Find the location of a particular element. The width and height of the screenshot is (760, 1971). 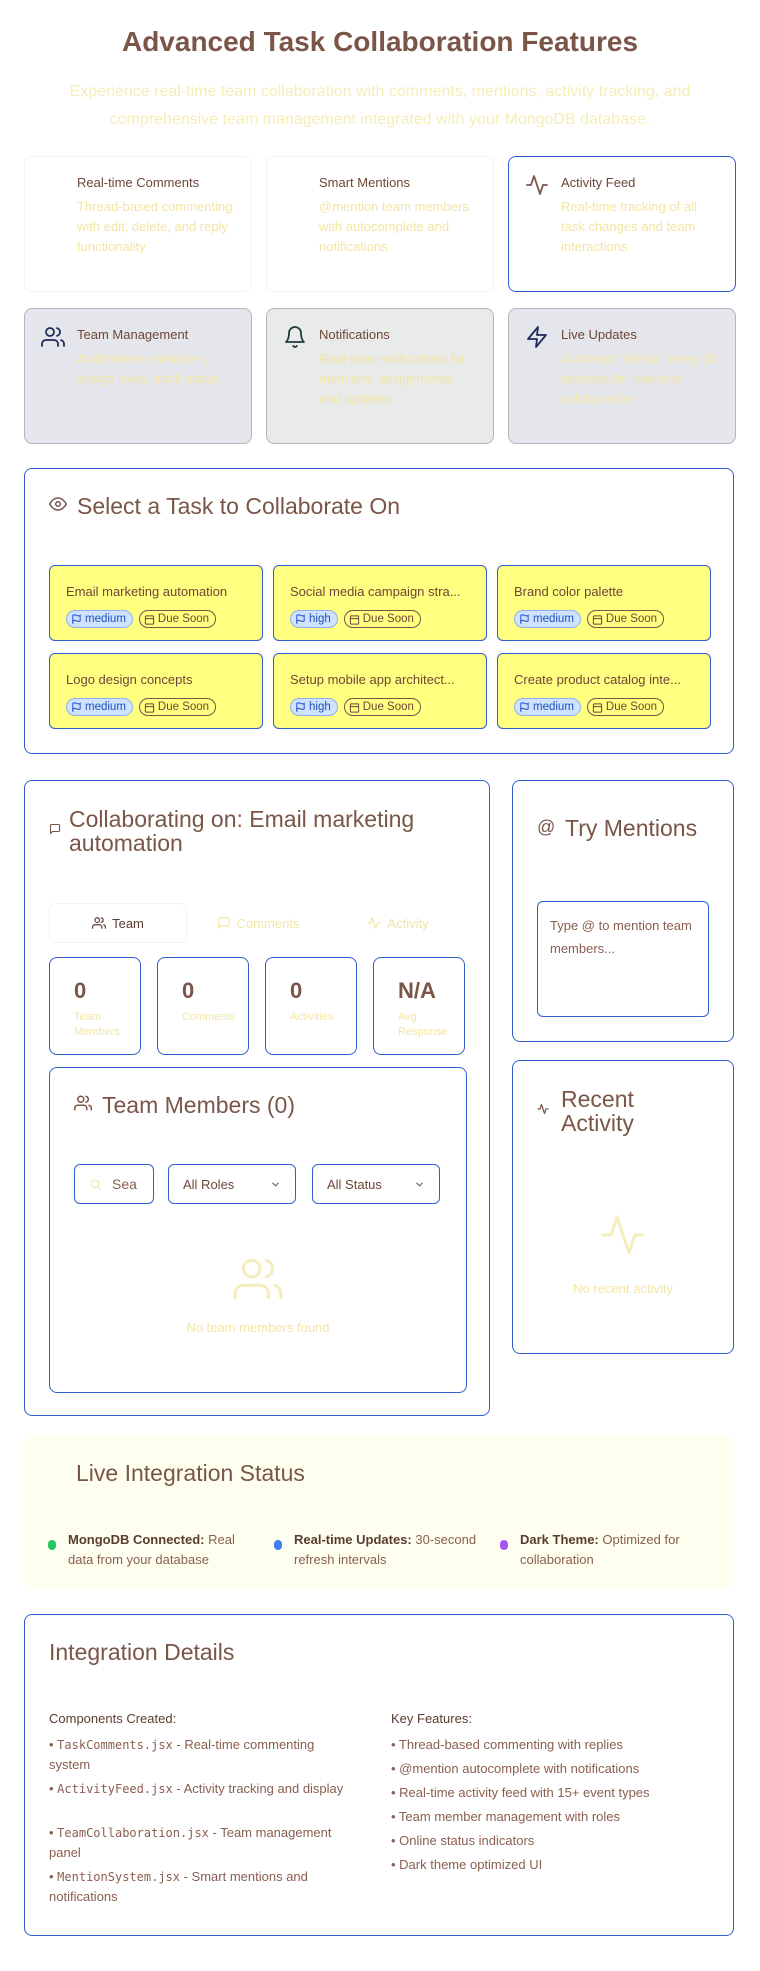

feature-name: Live Updates is located at coordinates (599, 334).